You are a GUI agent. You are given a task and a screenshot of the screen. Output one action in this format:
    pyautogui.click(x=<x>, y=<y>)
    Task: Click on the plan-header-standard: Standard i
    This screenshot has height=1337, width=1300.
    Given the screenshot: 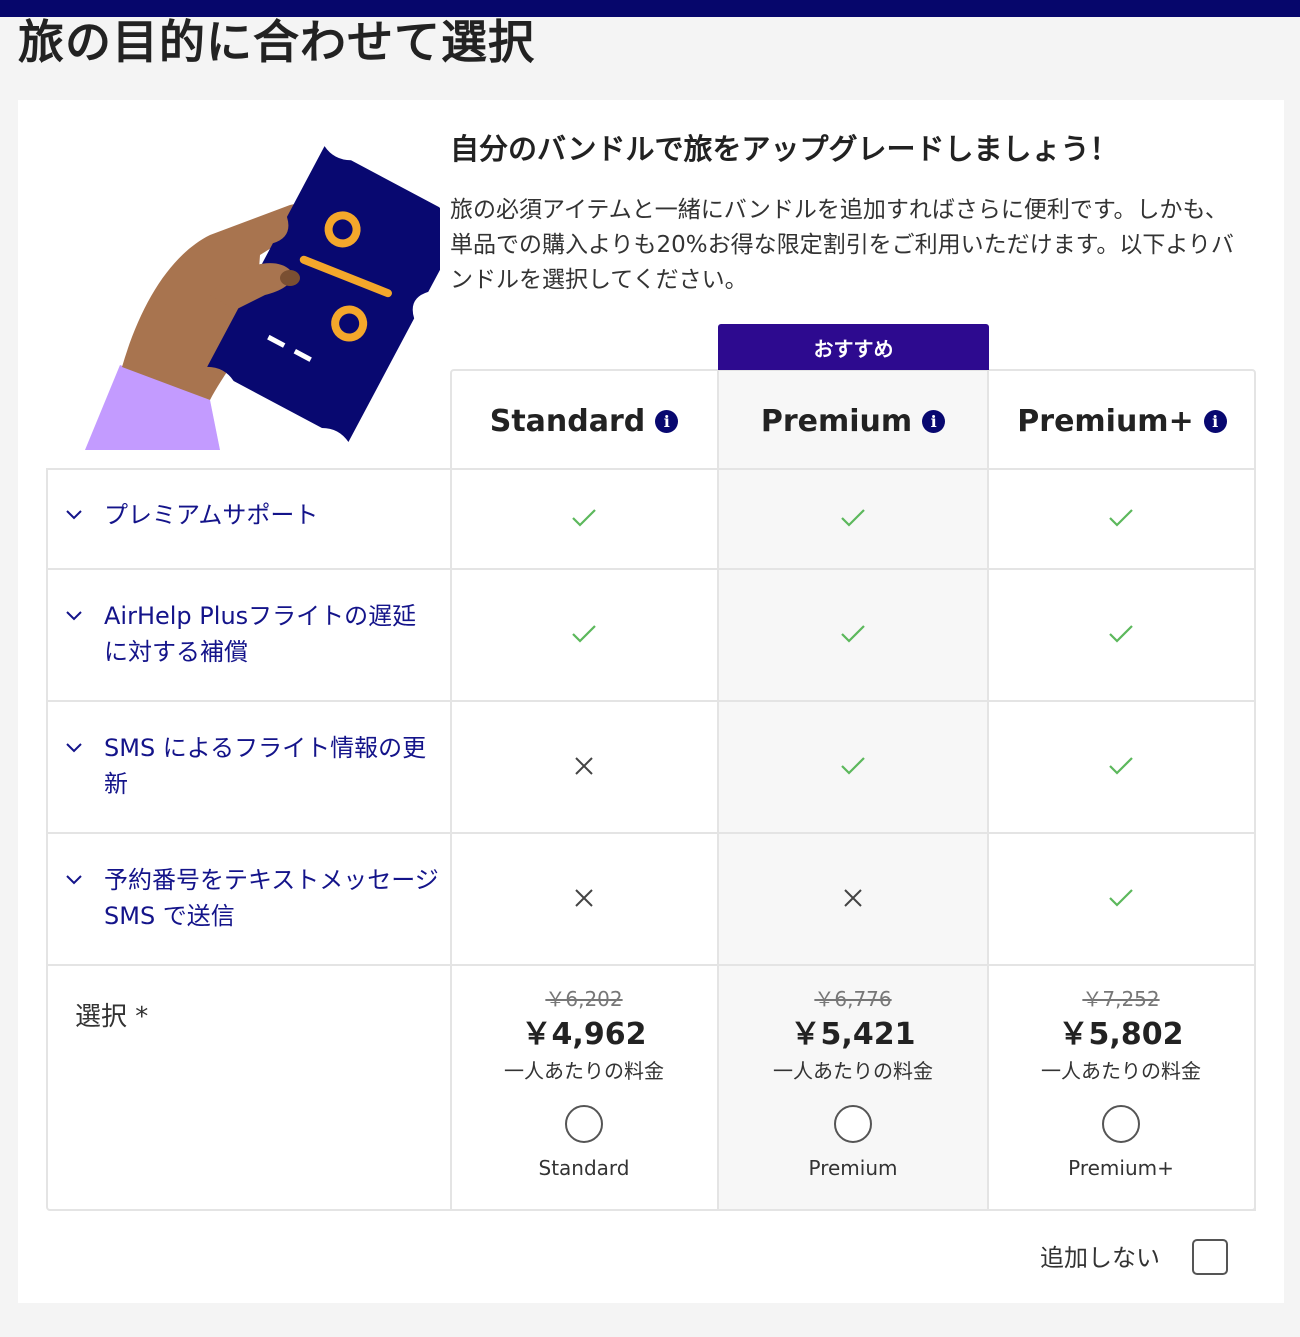 What is the action you would take?
    pyautogui.click(x=584, y=421)
    